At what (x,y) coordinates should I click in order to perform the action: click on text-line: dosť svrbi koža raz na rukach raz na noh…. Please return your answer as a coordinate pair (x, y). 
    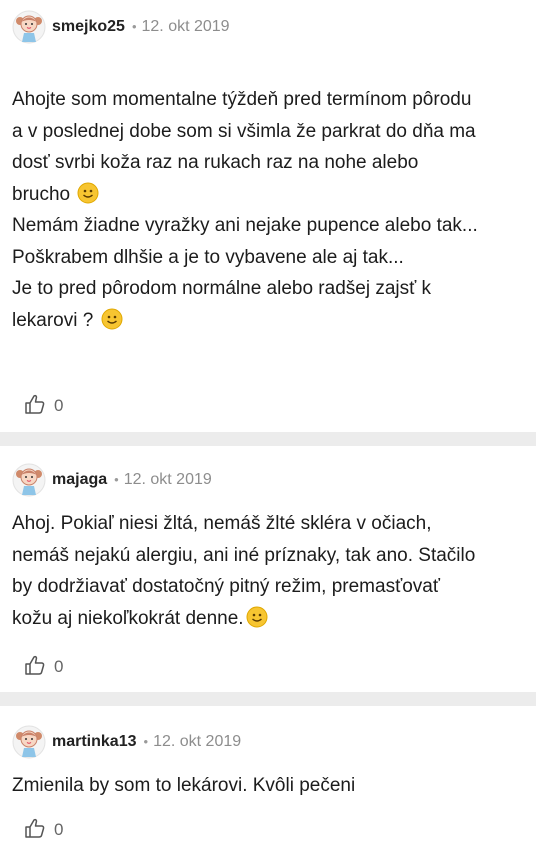
    Looking at the image, I should click on (215, 162).